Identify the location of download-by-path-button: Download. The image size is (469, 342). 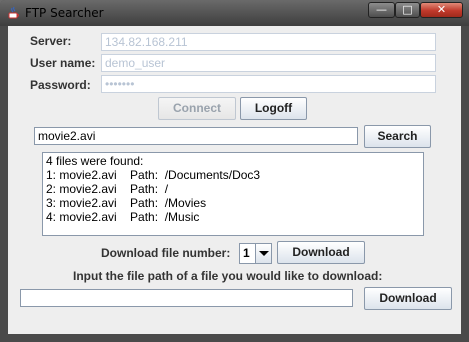
(408, 298).